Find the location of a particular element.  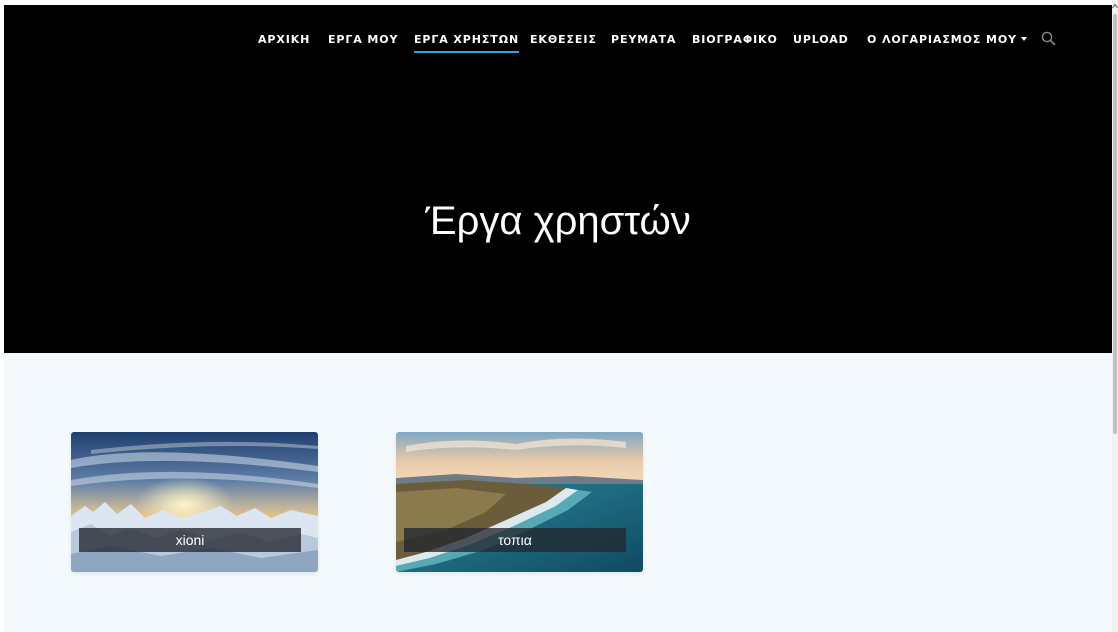

nav-item-home: ΑΡΧΙΚΗ is located at coordinates (284, 39).